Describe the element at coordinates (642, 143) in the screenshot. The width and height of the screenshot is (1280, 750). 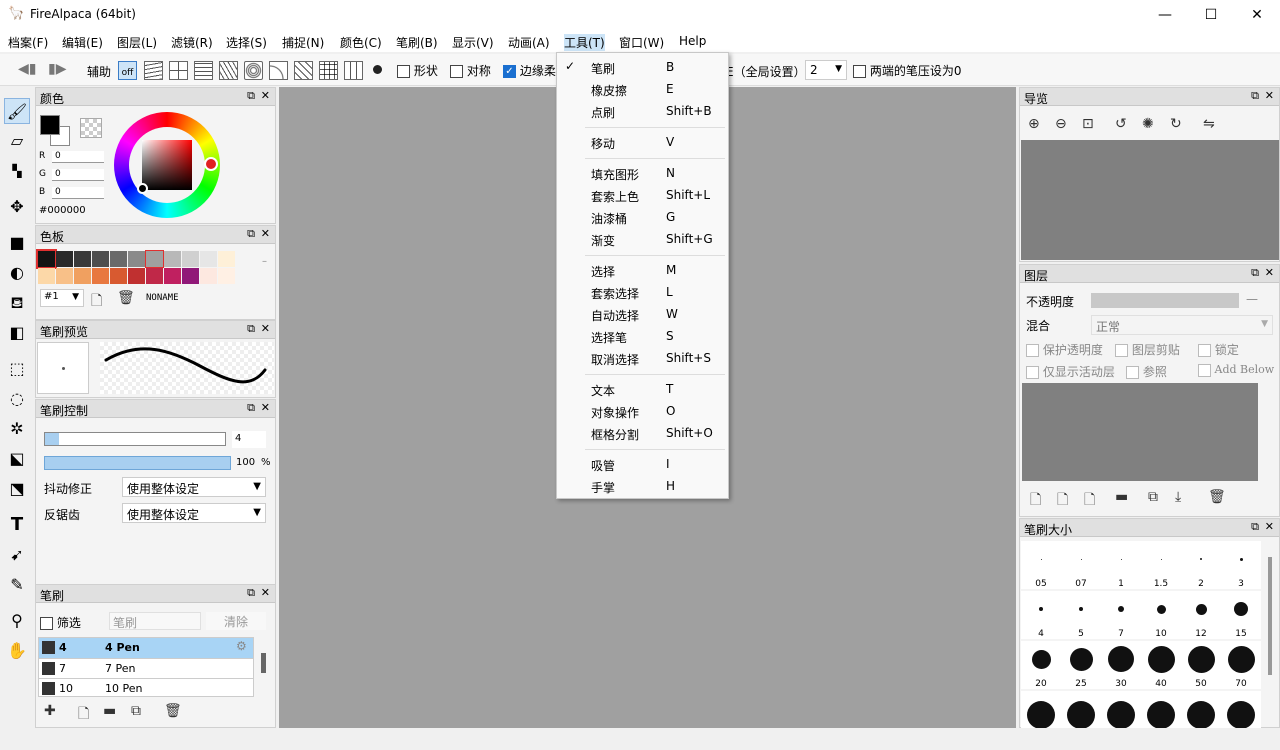
I see `tools-menu-item: 移动 V` at that location.